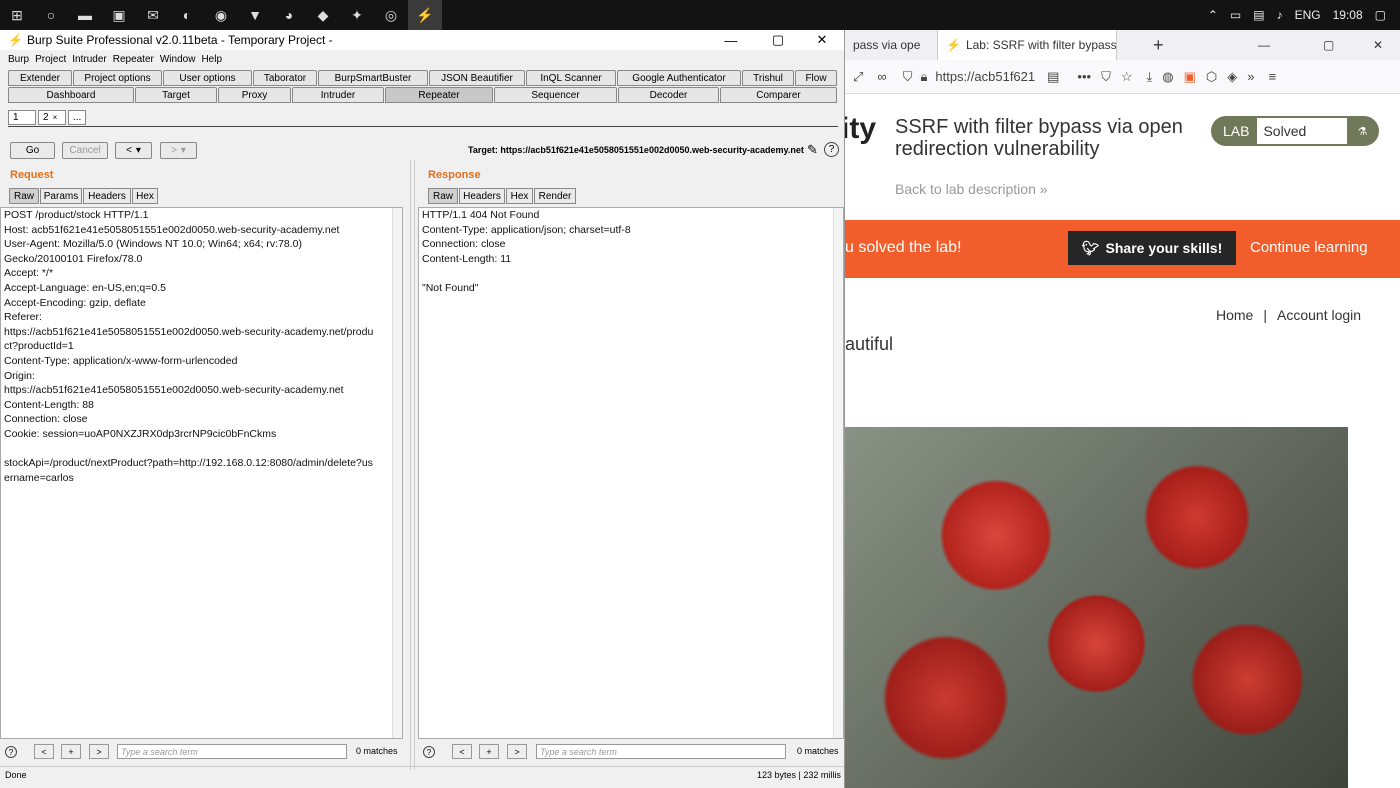  What do you see at coordinates (221, 15) in the screenshot?
I see `chrome-icon: ◉` at bounding box center [221, 15].